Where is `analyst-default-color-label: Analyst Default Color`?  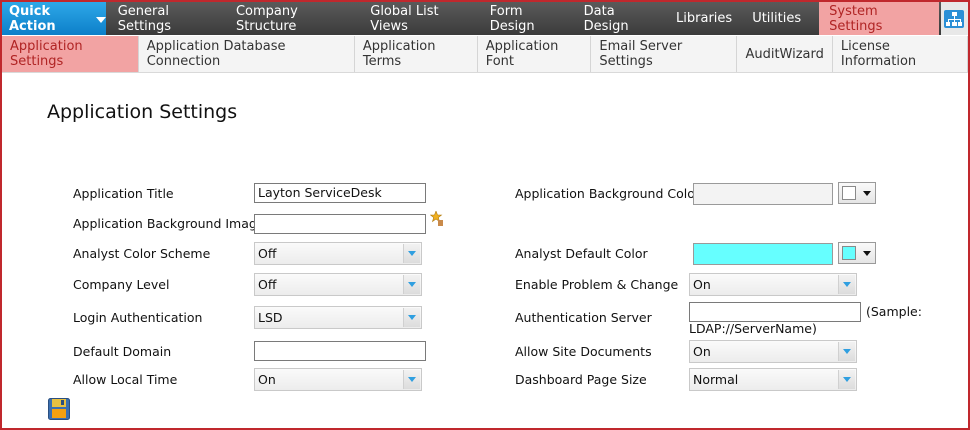 analyst-default-color-label: Analyst Default Color is located at coordinates (581, 253).